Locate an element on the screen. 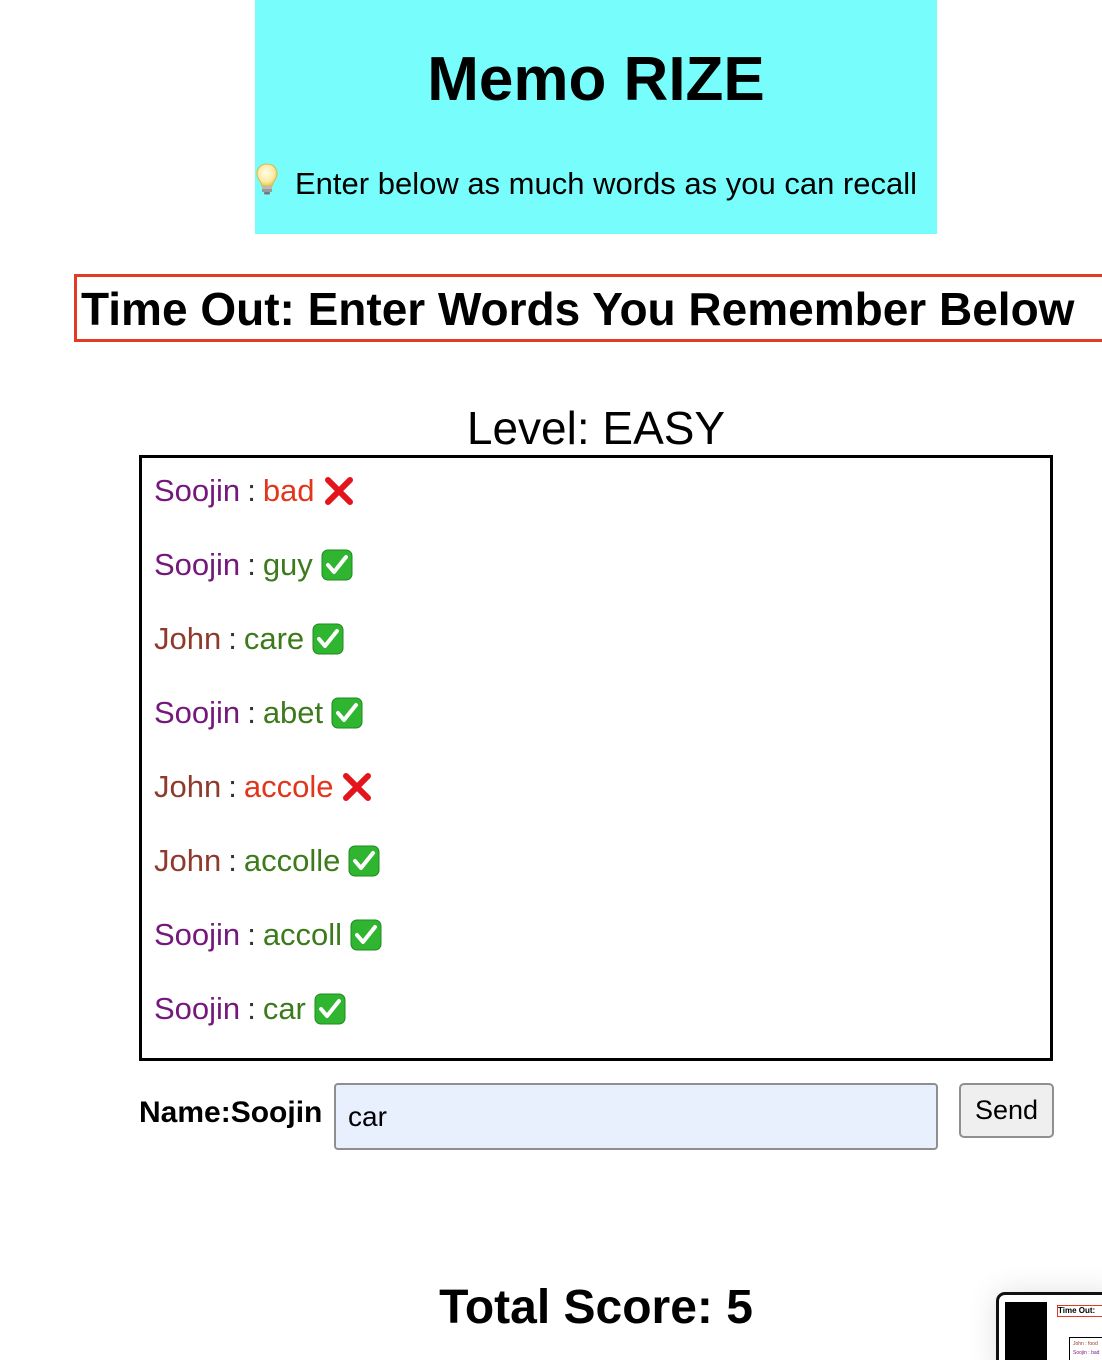 Image resolution: width=1102 pixels, height=1360 pixels. player-name-label: Name:Soojin is located at coordinates (231, 1112).